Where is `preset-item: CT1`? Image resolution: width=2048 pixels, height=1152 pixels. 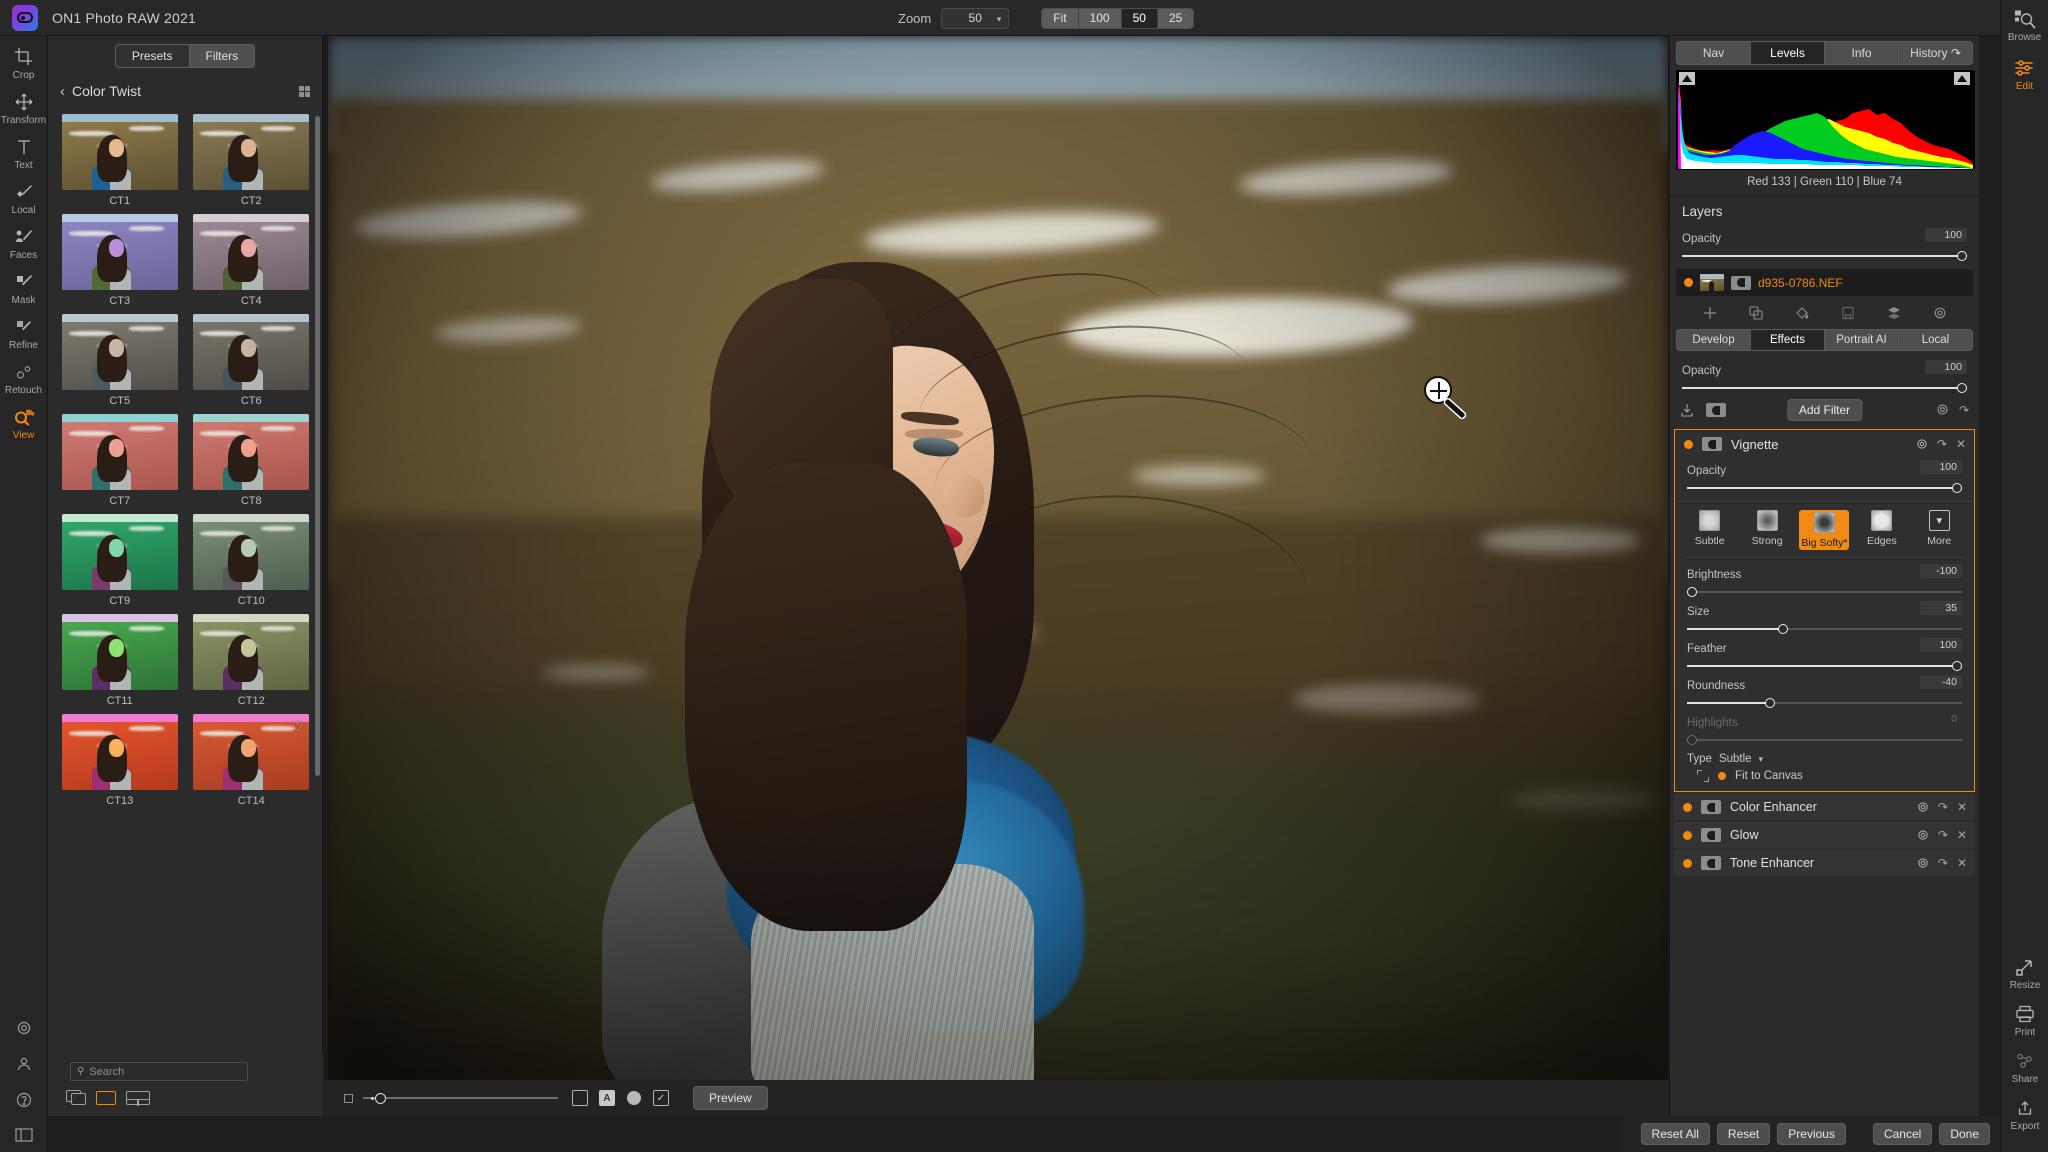
preset-item: CT1 is located at coordinates (120, 160).